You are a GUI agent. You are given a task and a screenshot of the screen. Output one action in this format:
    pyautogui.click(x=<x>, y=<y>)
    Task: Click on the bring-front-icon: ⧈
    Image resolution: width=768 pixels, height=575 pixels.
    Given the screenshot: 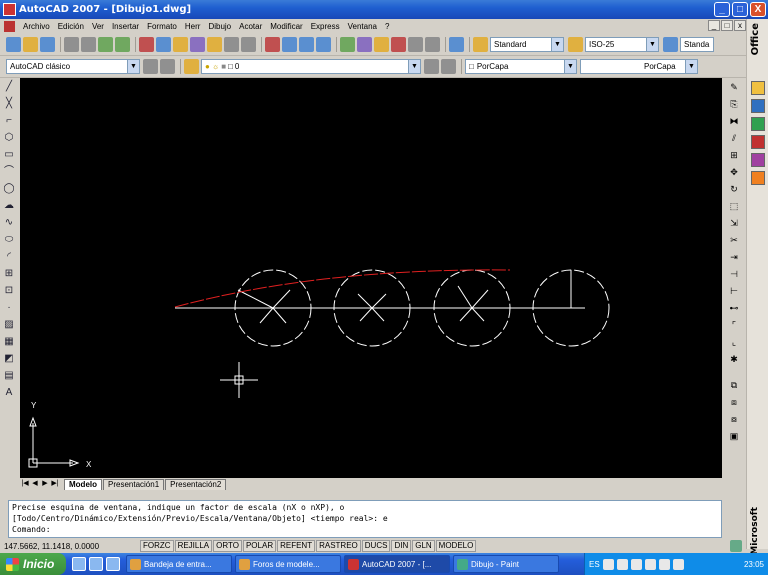 What is the action you would take?
    pyautogui.click(x=734, y=402)
    